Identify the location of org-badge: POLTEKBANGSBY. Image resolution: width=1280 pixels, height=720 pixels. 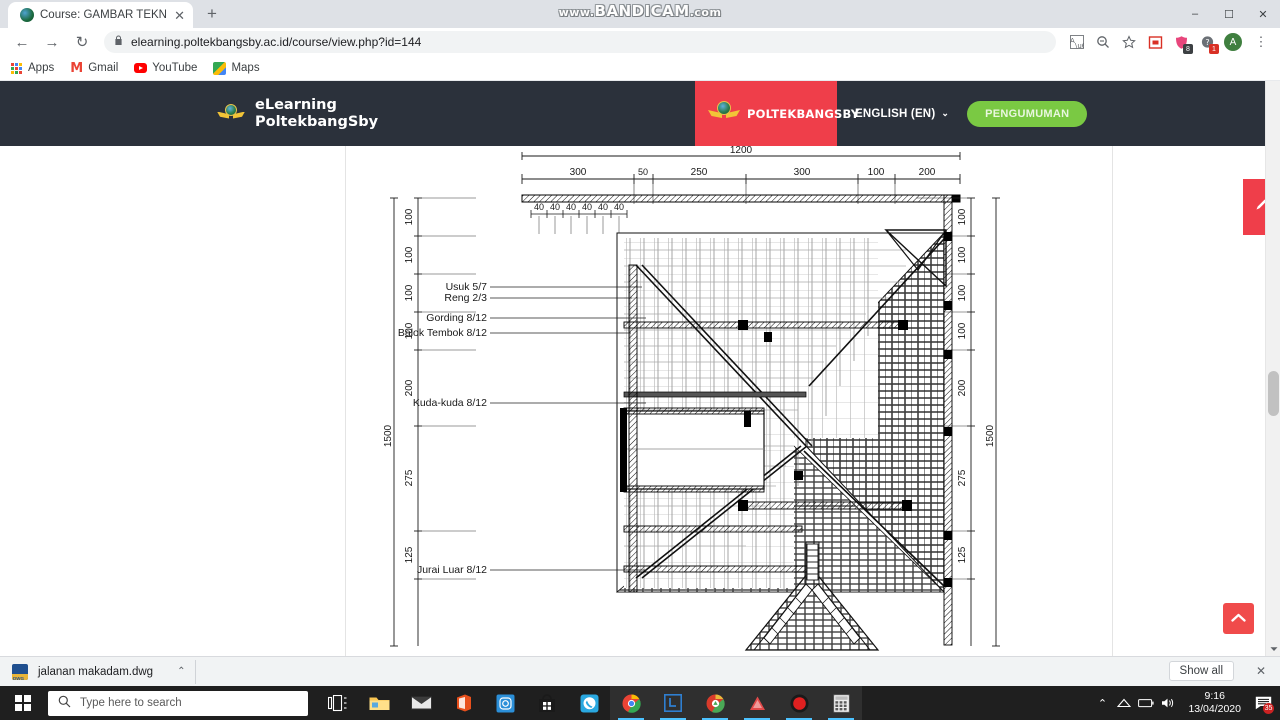
(777, 113).